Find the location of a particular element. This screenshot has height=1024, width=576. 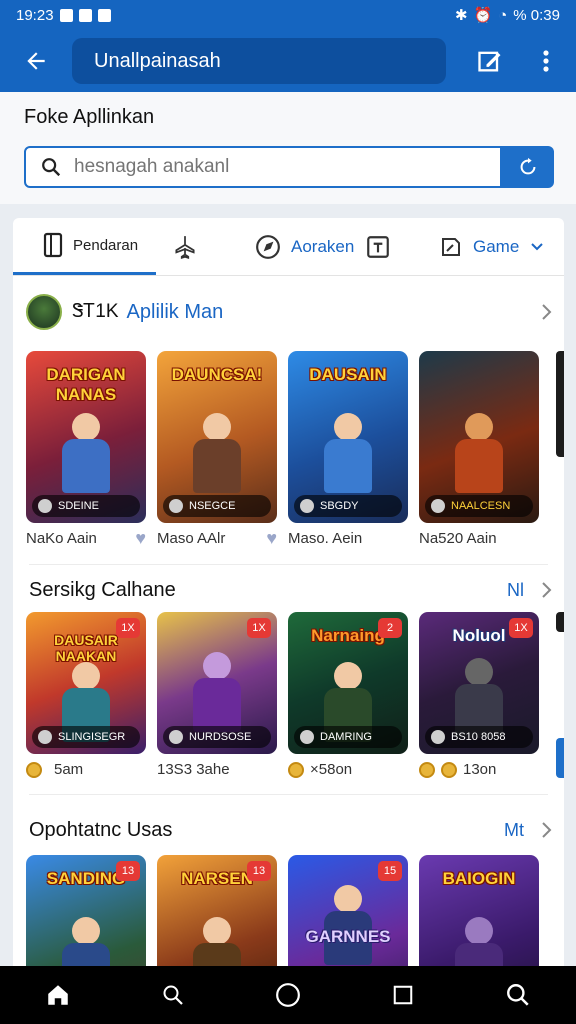

game-tile: BAIOGIN is located at coordinates (479, 916).